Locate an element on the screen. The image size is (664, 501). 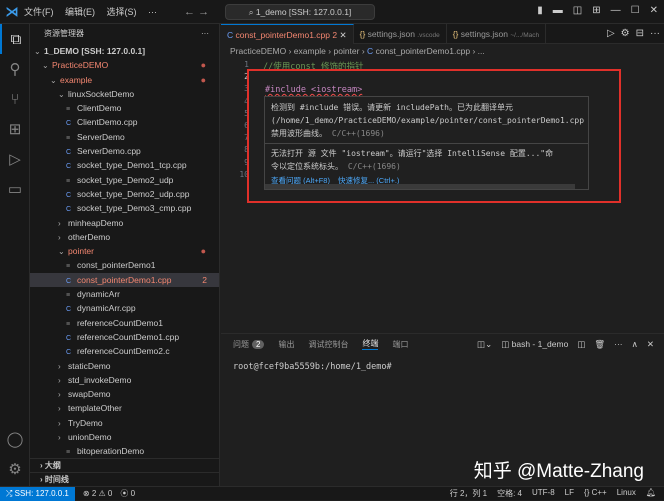
outline-section: › 大纲 is located at coordinates (124, 465).